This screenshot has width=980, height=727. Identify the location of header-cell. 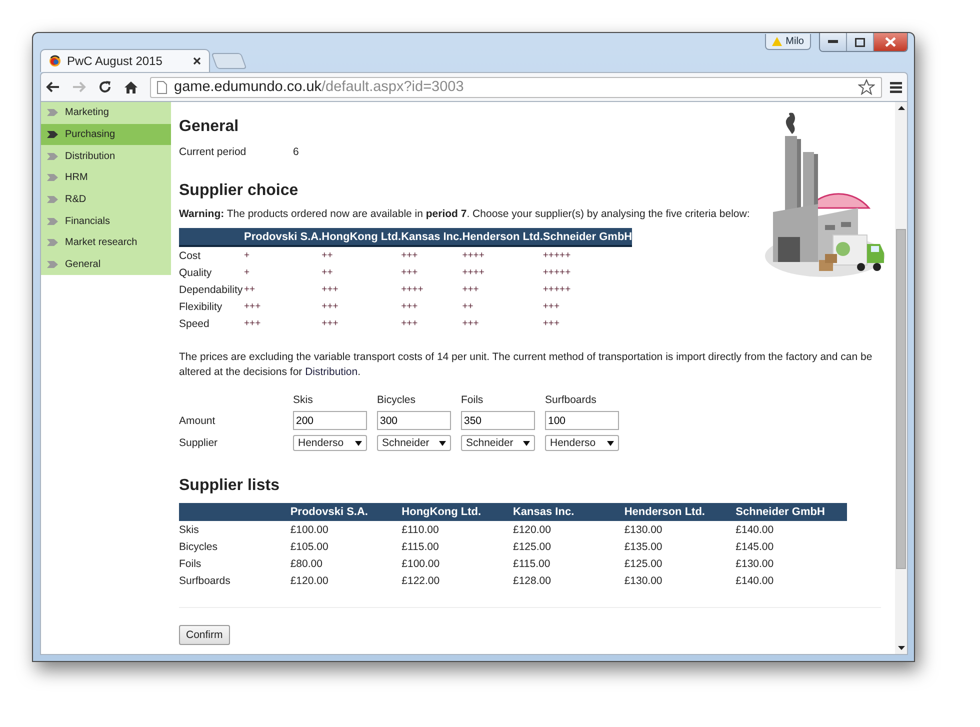
(211, 237).